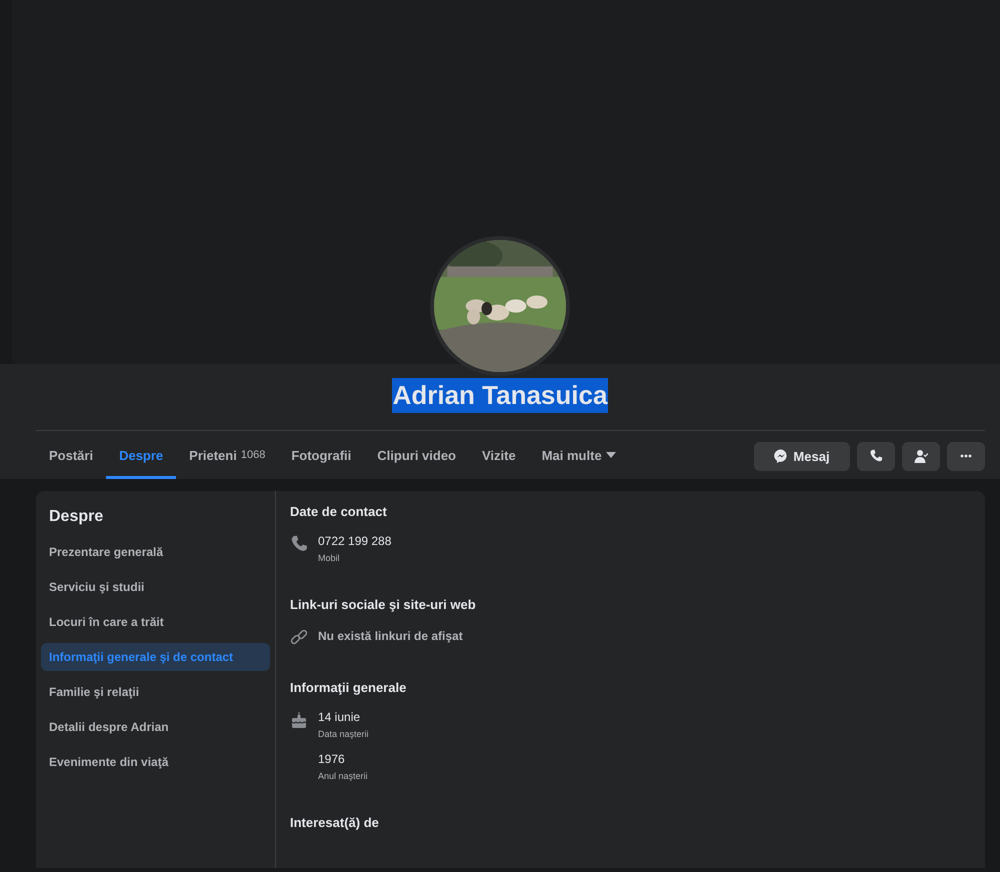 The height and width of the screenshot is (872, 1000). What do you see at coordinates (781, 456) in the screenshot?
I see `messenger-icon` at bounding box center [781, 456].